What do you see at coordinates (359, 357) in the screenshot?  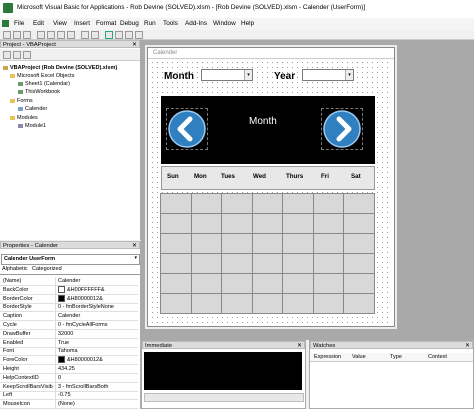 I see `watch-col-value: Value` at bounding box center [359, 357].